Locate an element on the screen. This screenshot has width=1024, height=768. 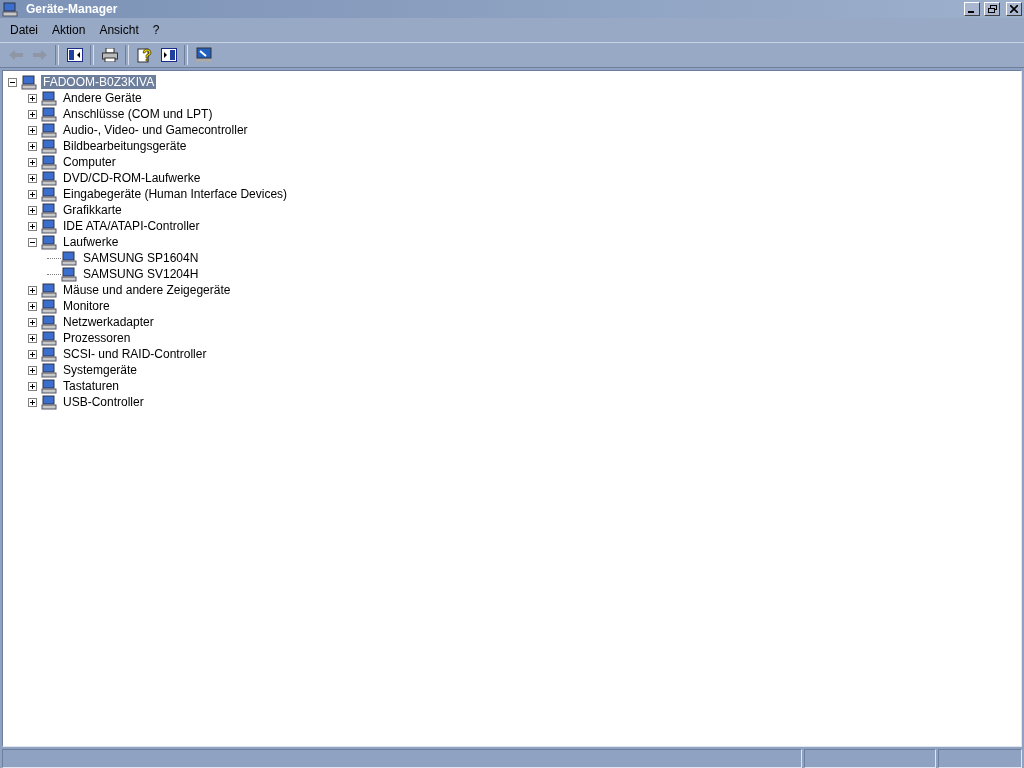
tree-item: Computer is located at coordinates (89, 162).